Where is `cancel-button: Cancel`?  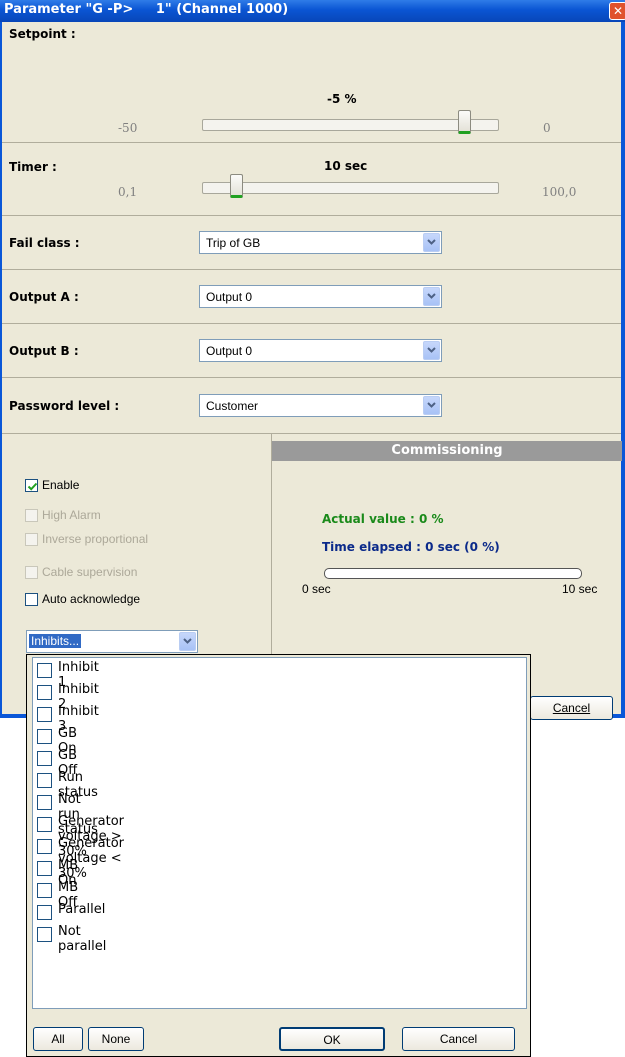
cancel-button: Cancel is located at coordinates (571, 708).